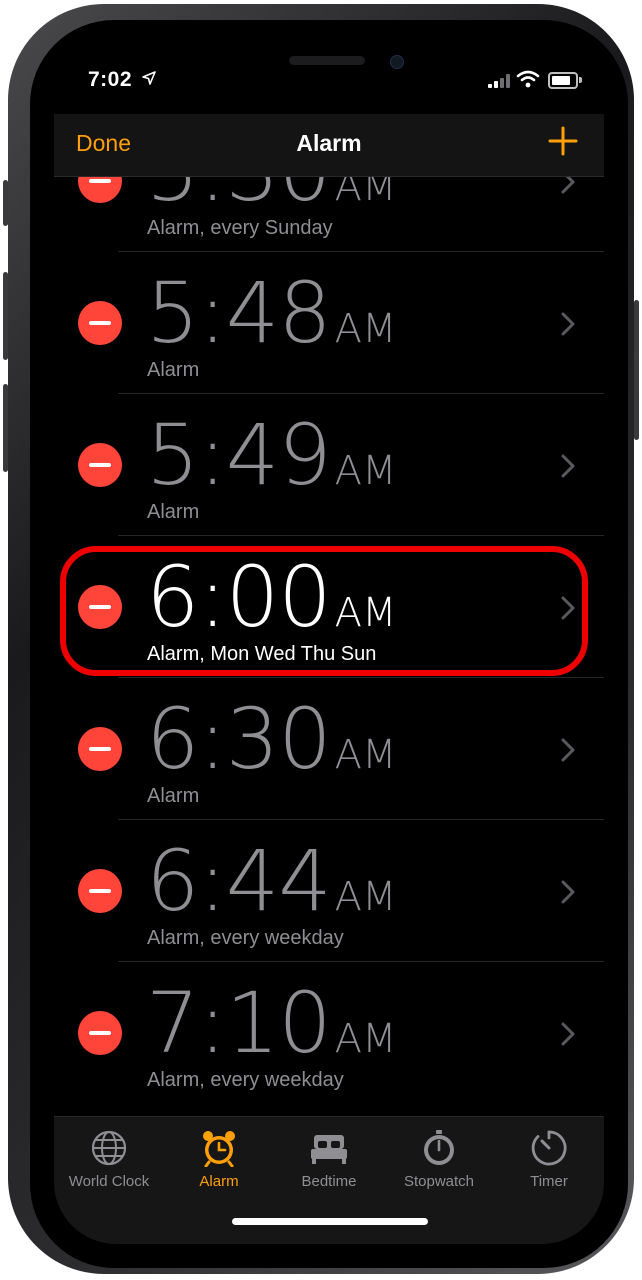 This screenshot has width=642, height=1280. I want to click on tab-alarm: Alarm, so click(219, 1162).